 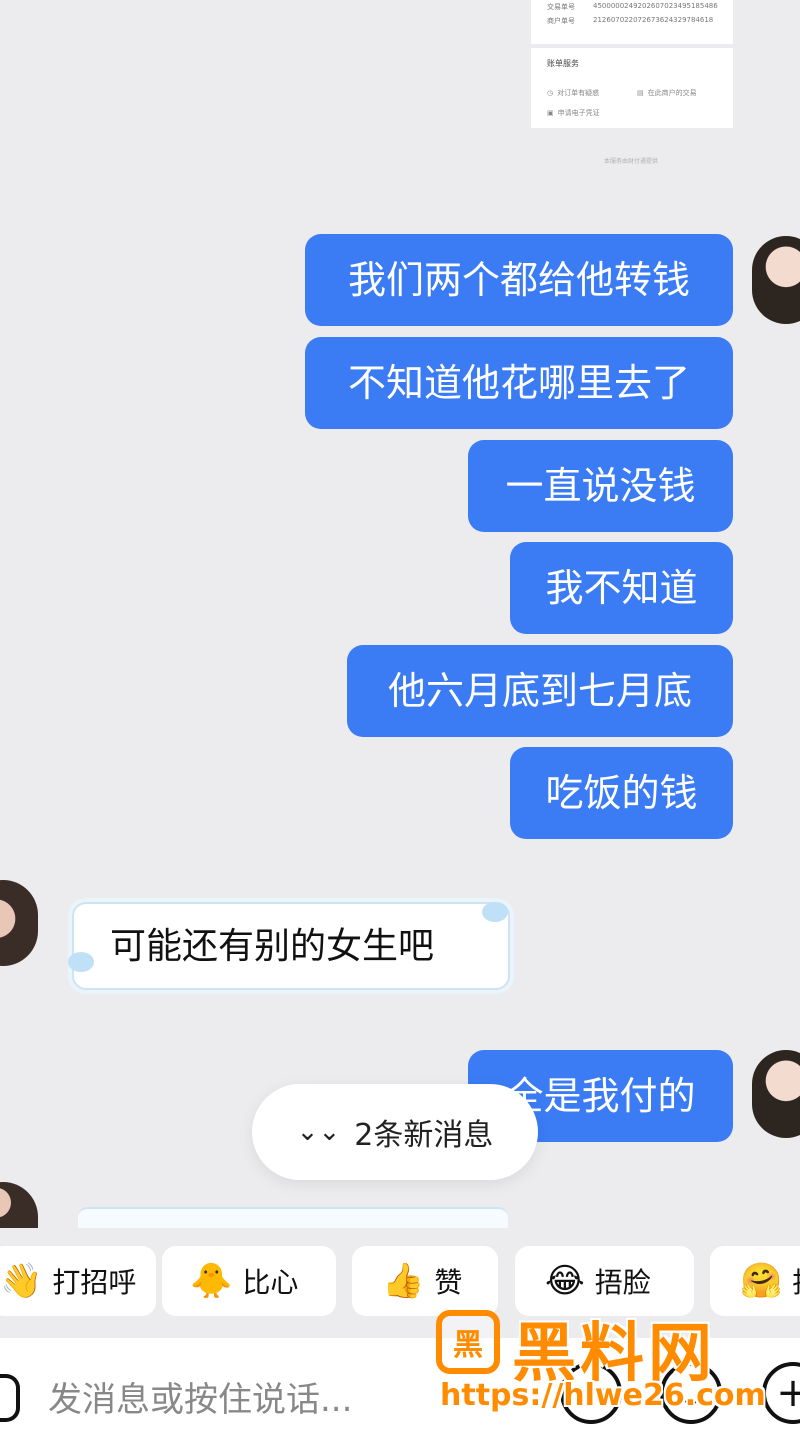 I want to click on receipt-row-label: 商户单号, so click(x=561, y=21).